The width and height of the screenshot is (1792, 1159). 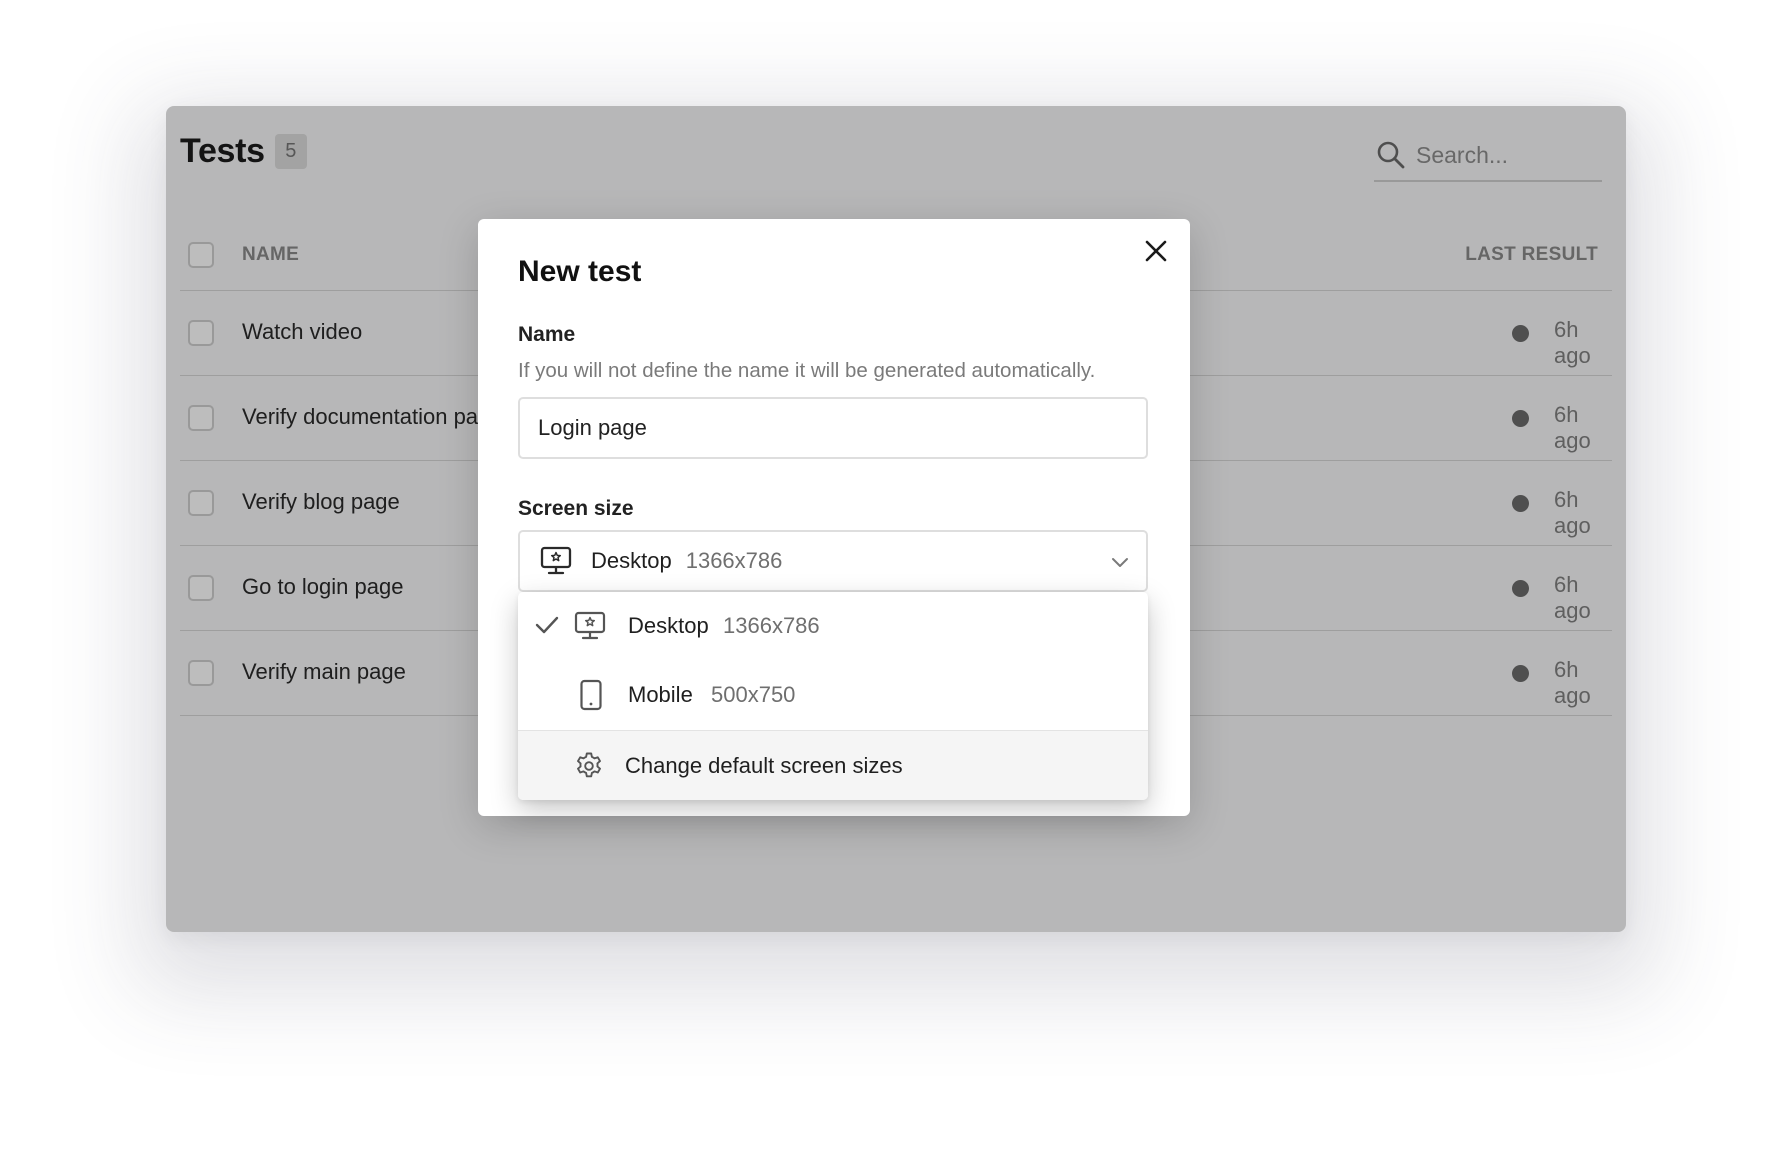 I want to click on mobile-icon, so click(x=591, y=695).